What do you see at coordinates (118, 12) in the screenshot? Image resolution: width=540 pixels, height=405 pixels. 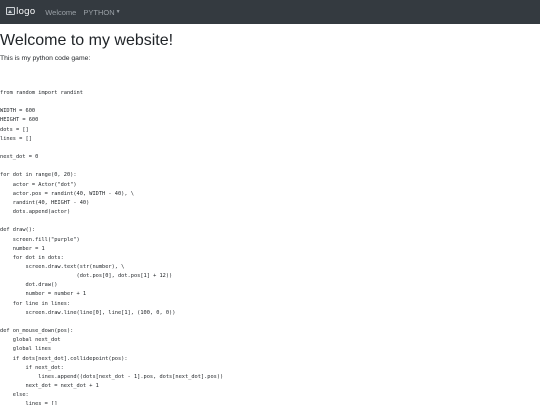 I see `caret-down-icon: ▼` at bounding box center [118, 12].